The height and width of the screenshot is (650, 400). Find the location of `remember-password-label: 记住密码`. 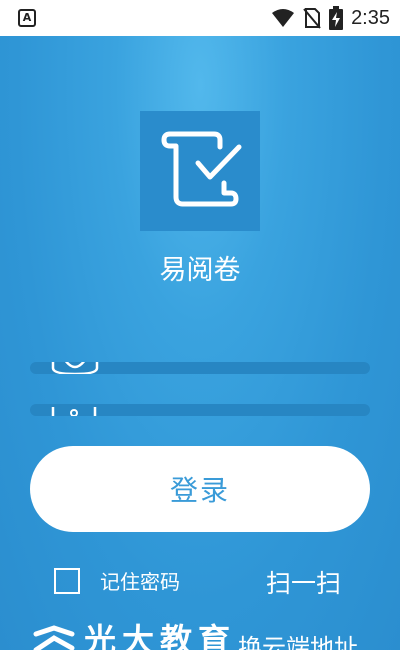

remember-password-label: 记住密码 is located at coordinates (140, 582).